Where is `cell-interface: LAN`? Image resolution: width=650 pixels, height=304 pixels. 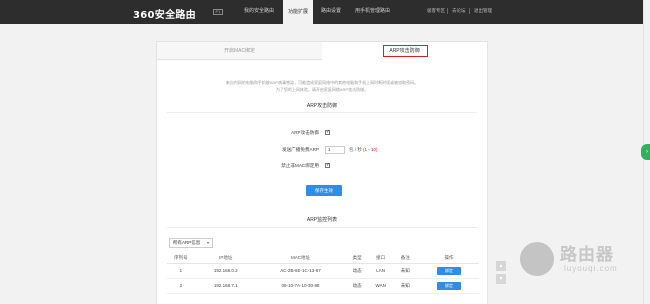 cell-interface: LAN is located at coordinates (380, 271).